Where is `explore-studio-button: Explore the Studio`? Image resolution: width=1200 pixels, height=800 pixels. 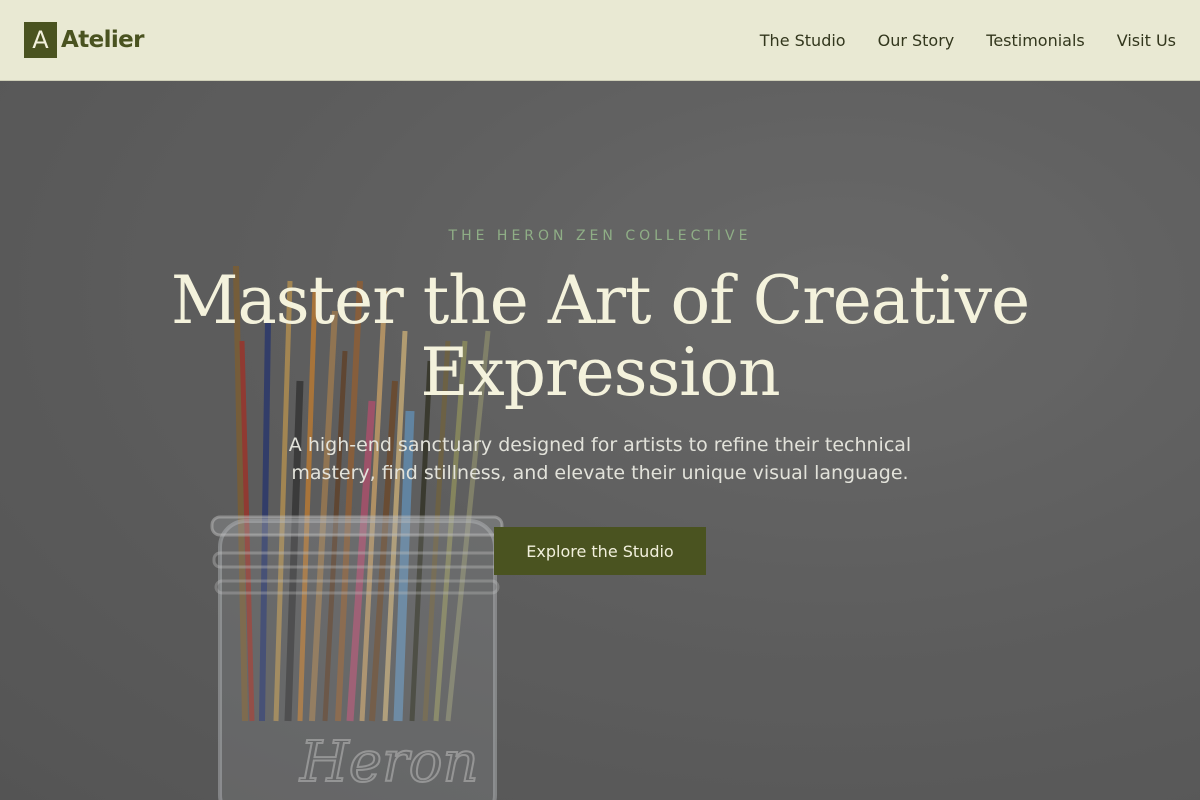
explore-studio-button: Explore the Studio is located at coordinates (600, 551).